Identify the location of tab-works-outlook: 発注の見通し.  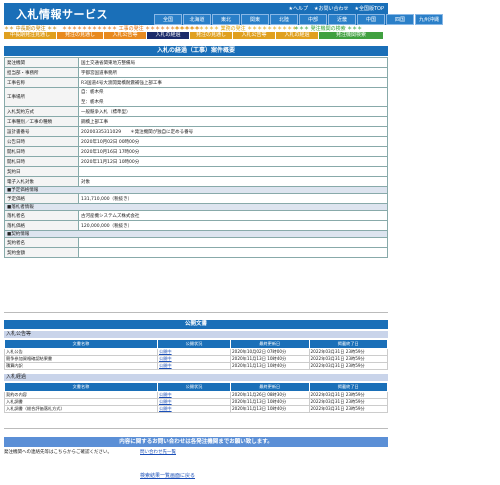
(80, 35).